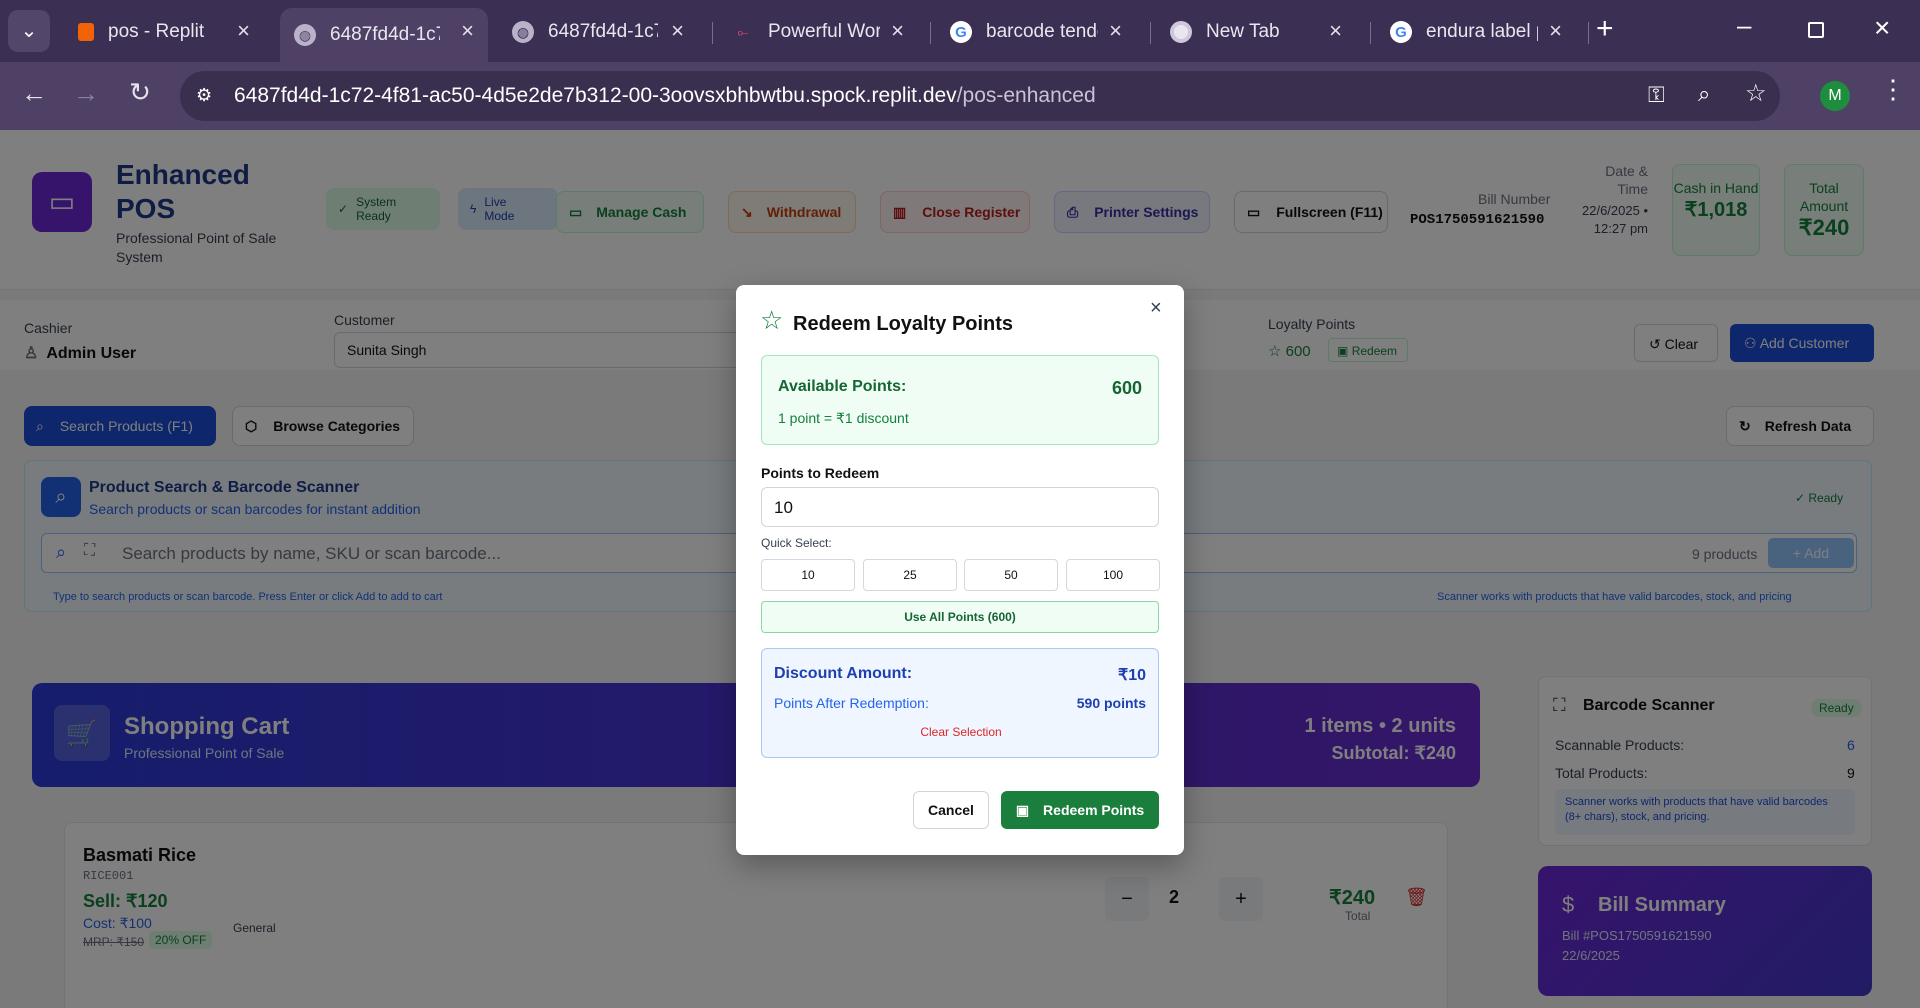 This screenshot has height=1008, width=1920. I want to click on redeem-points-button: ▣ Redeem Points, so click(1080, 810).